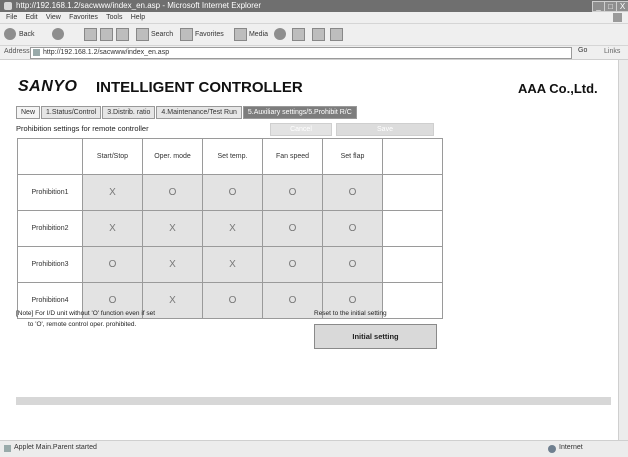  What do you see at coordinates (552, 449) in the screenshot?
I see `globe-icon` at bounding box center [552, 449].